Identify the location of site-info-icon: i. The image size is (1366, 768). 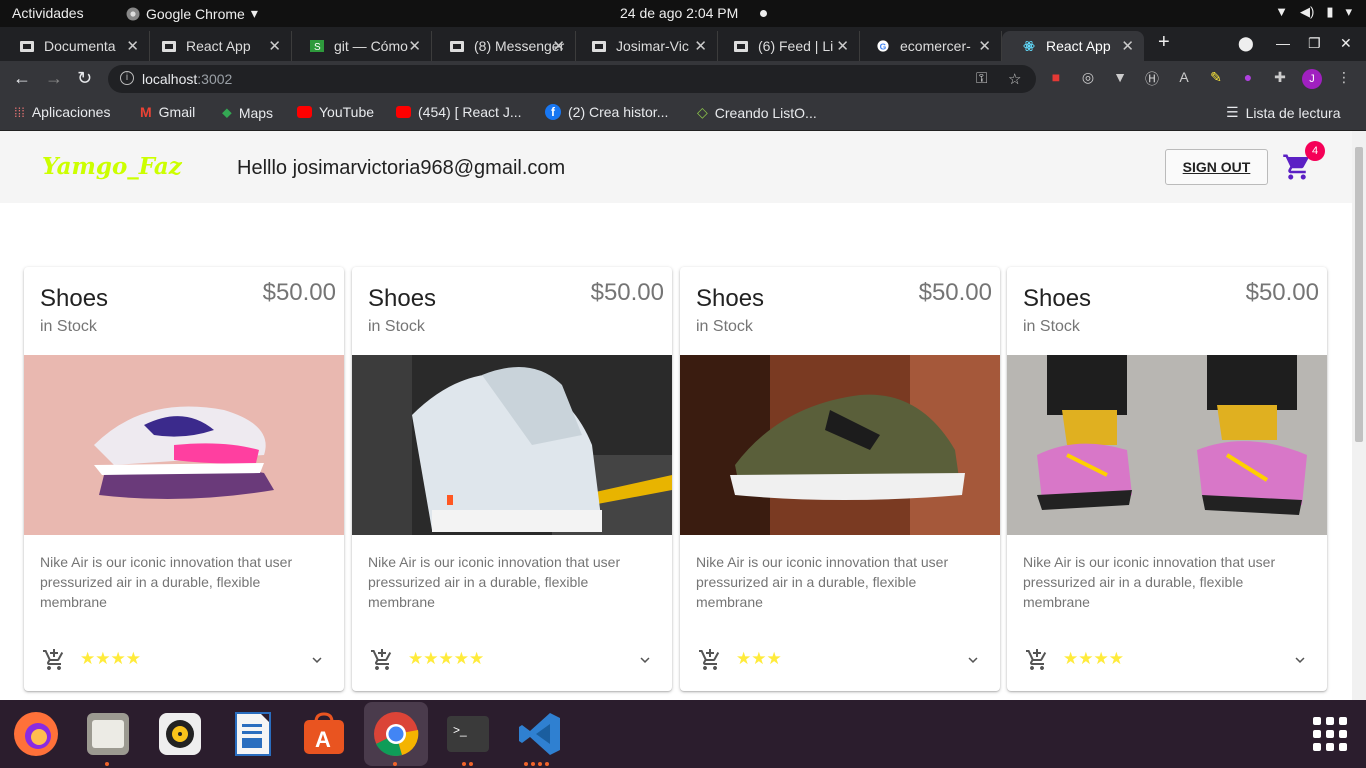
(127, 78).